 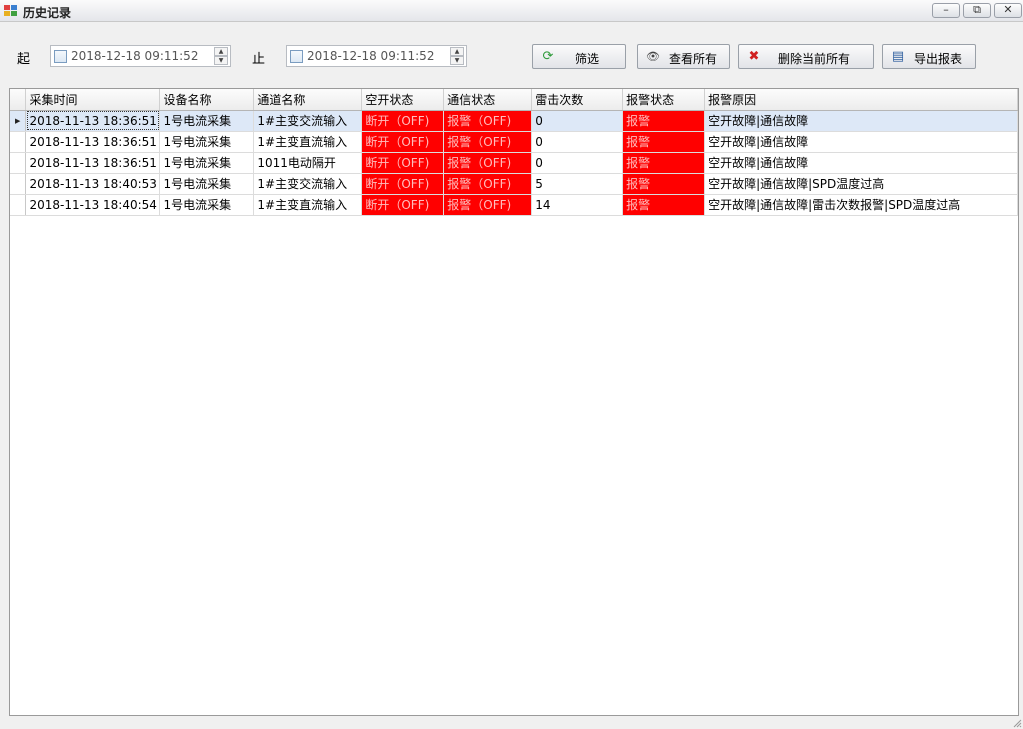 What do you see at coordinates (371, 56) in the screenshot?
I see `end-date-value: 2018-12-18 09:11:52` at bounding box center [371, 56].